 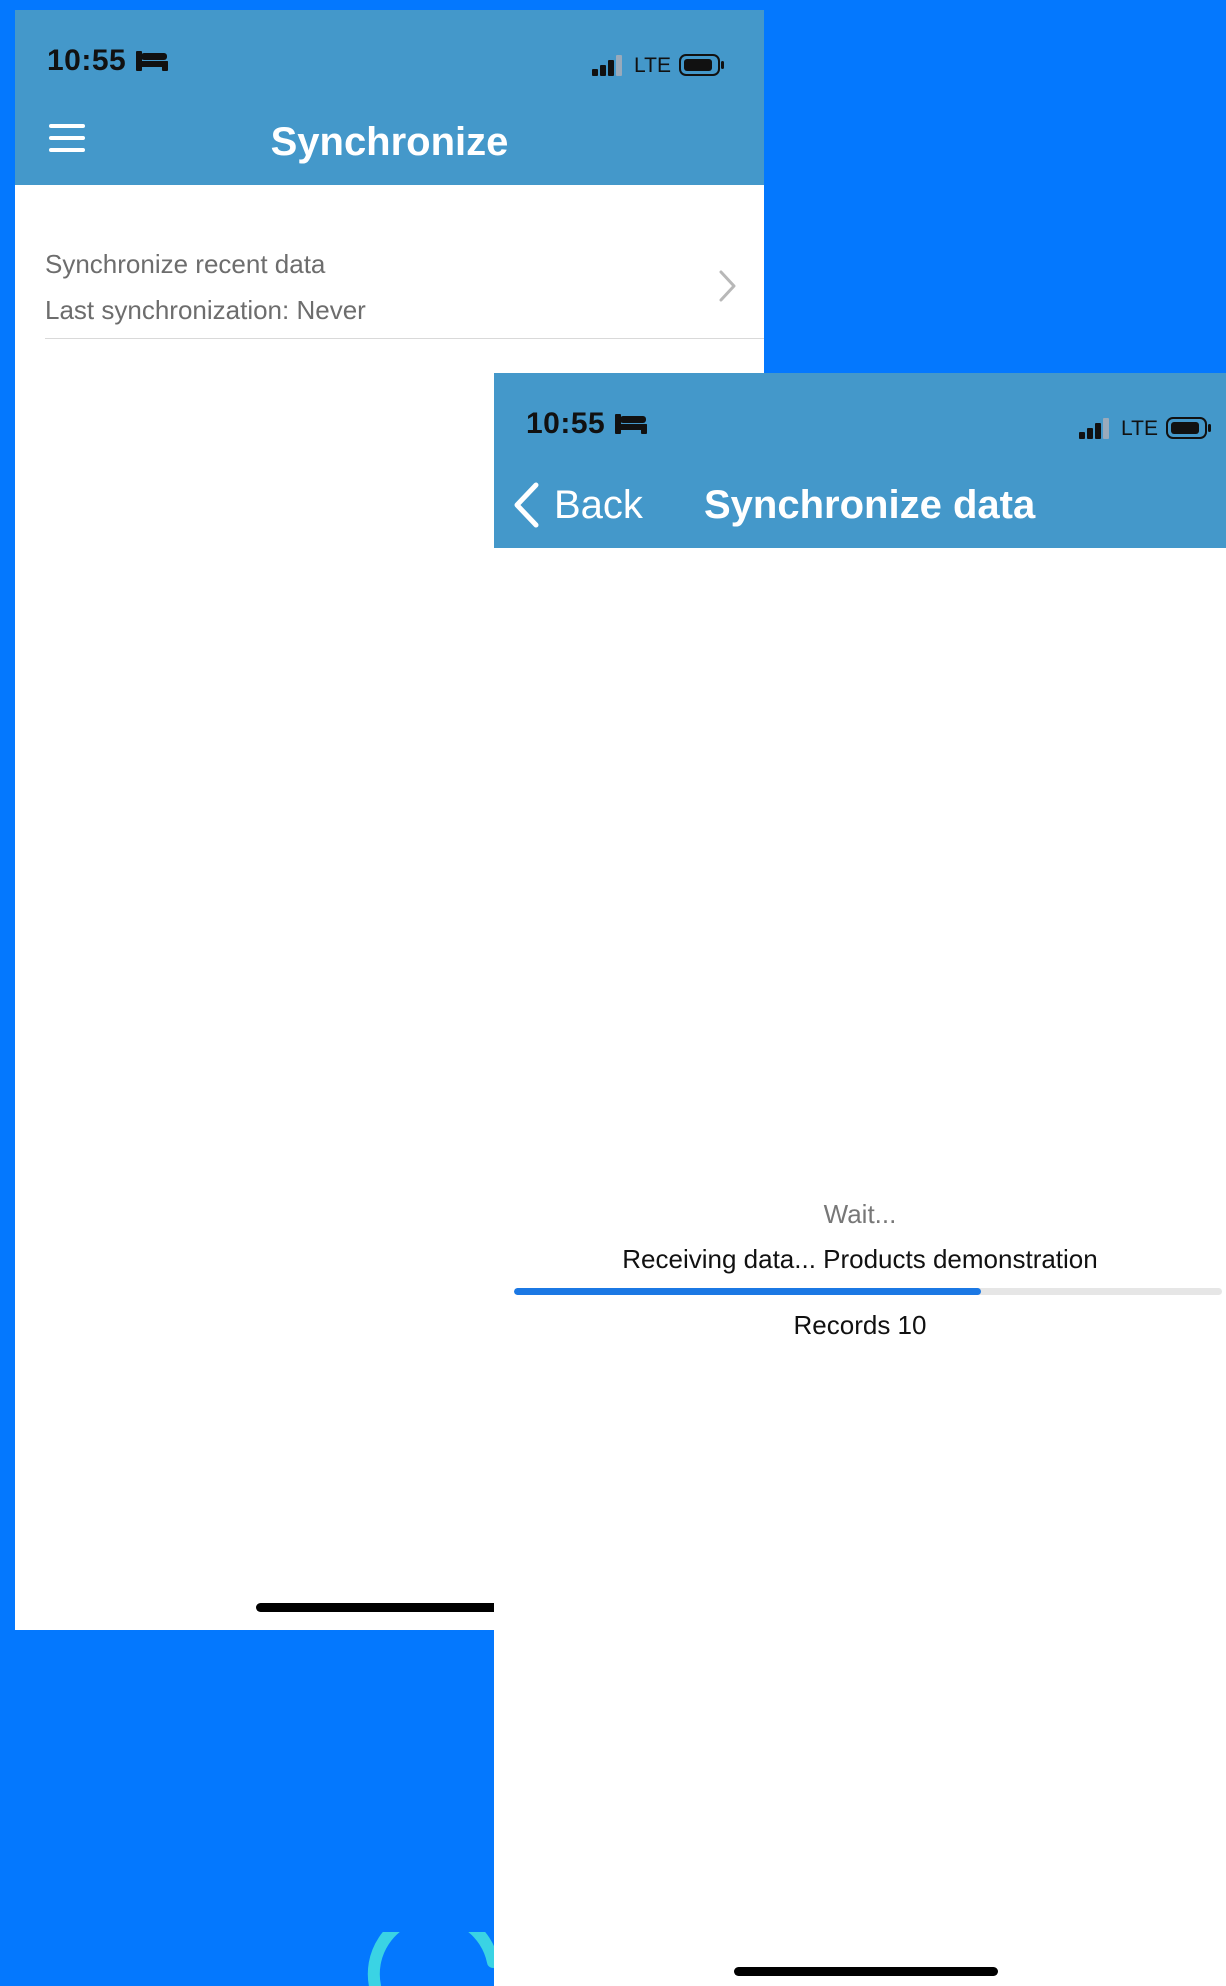 I want to click on loading-spinner-icon, so click(x=431, y=1959).